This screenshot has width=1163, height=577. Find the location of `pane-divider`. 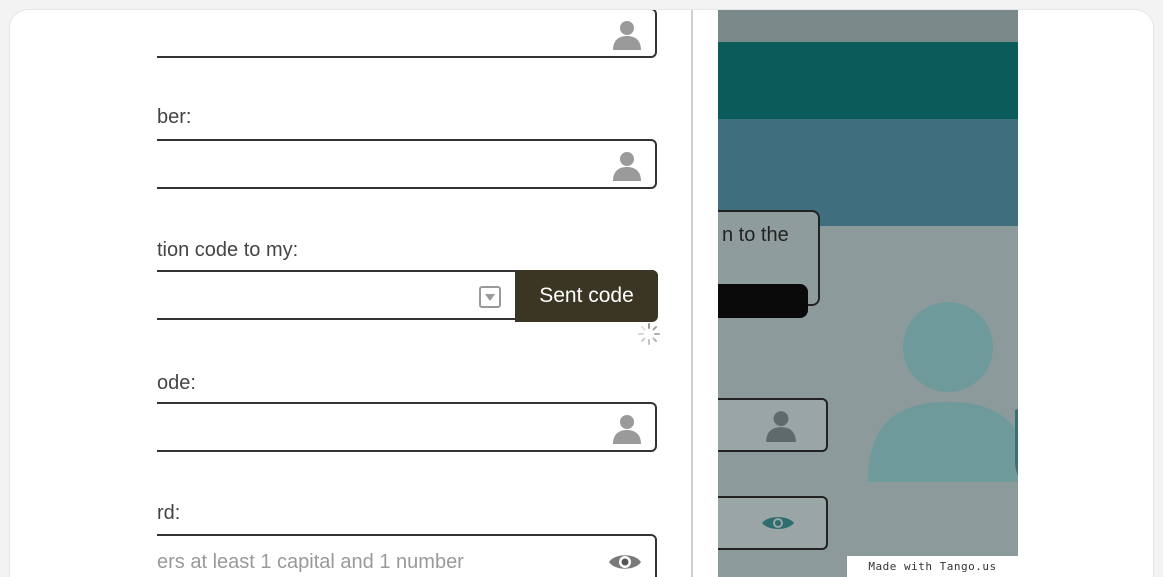

pane-divider is located at coordinates (692, 293).